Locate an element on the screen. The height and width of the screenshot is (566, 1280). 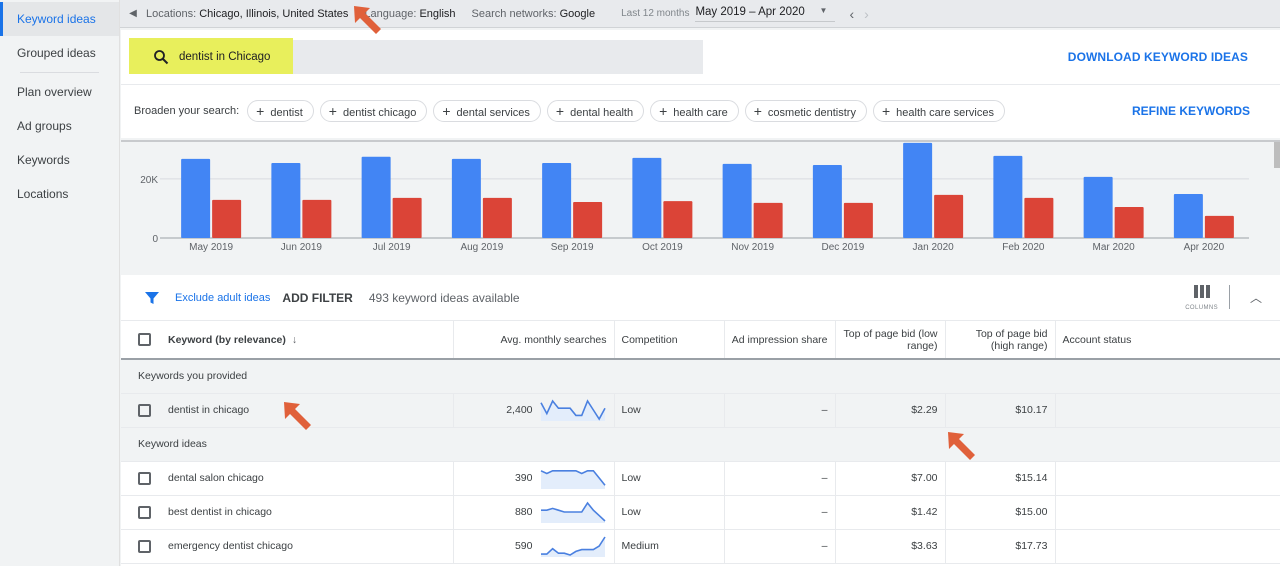
next-period-icon: › is located at coordinates (866, 14).